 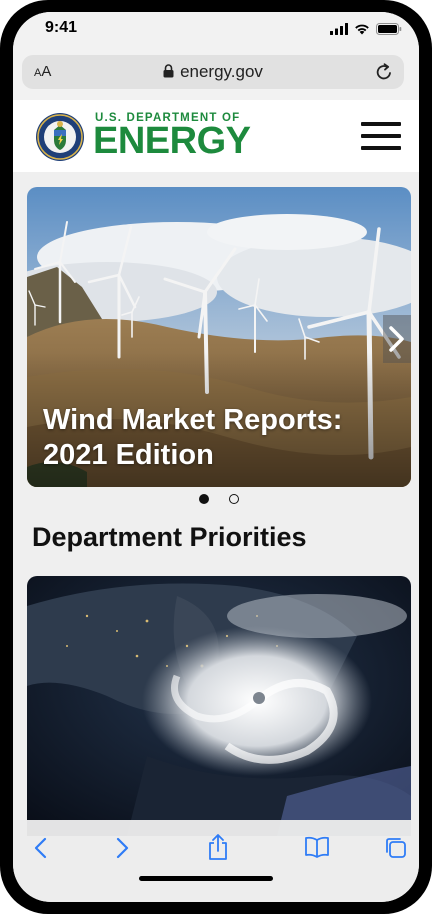 I want to click on forward-icon, so click(x=122, y=848).